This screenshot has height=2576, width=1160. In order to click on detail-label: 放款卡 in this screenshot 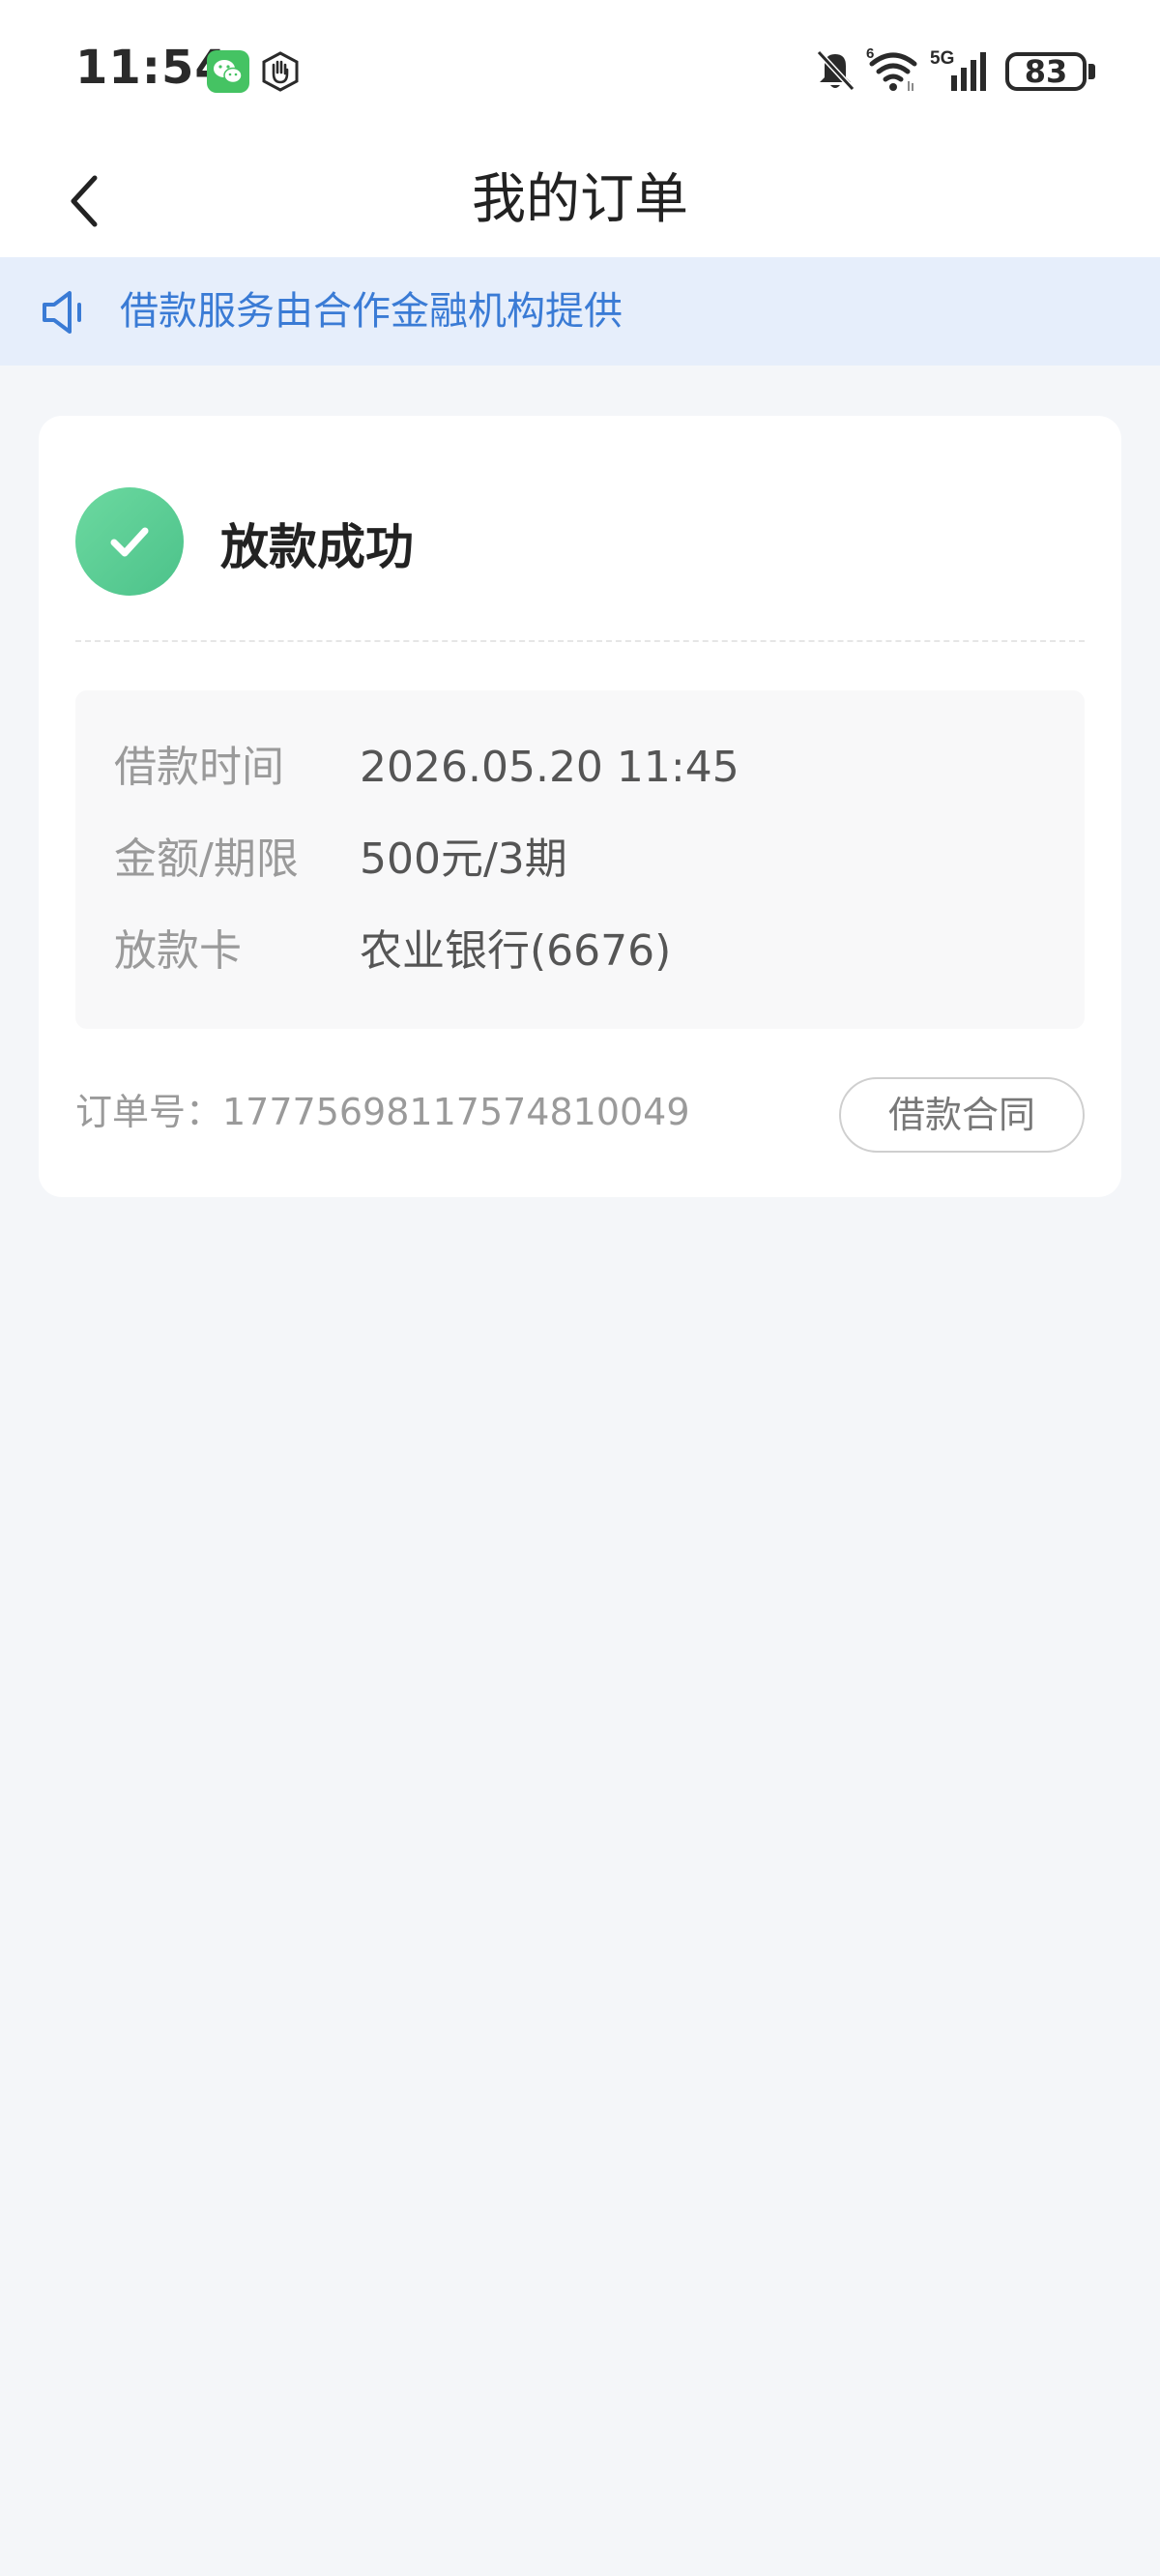, I will do `click(178, 951)`.